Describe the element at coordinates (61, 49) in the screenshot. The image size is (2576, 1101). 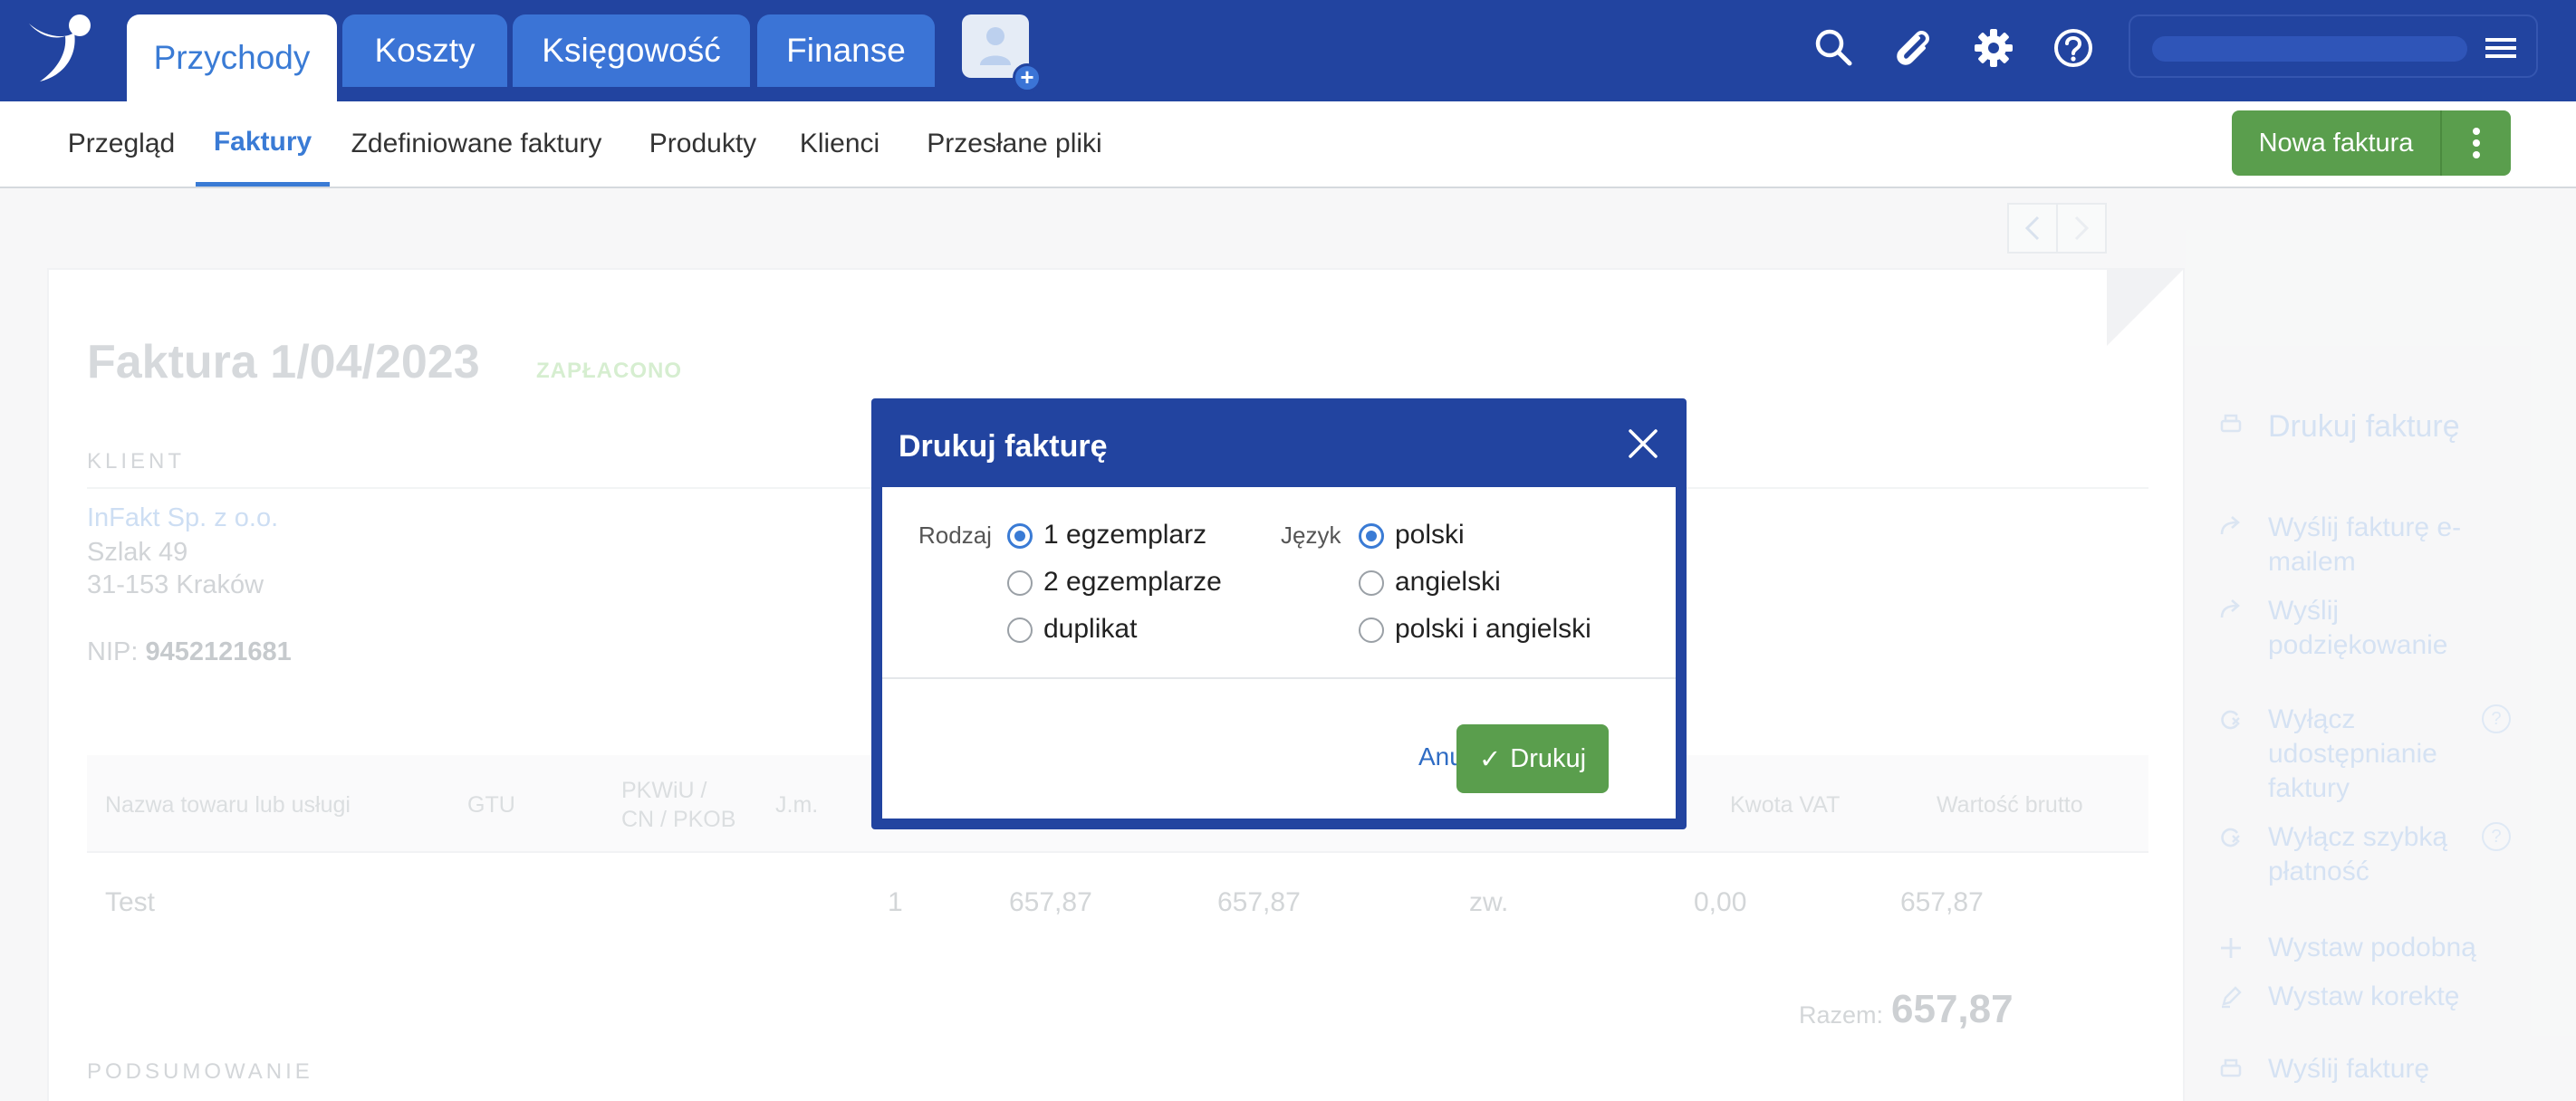
I see `infakt-logo-icon` at that location.